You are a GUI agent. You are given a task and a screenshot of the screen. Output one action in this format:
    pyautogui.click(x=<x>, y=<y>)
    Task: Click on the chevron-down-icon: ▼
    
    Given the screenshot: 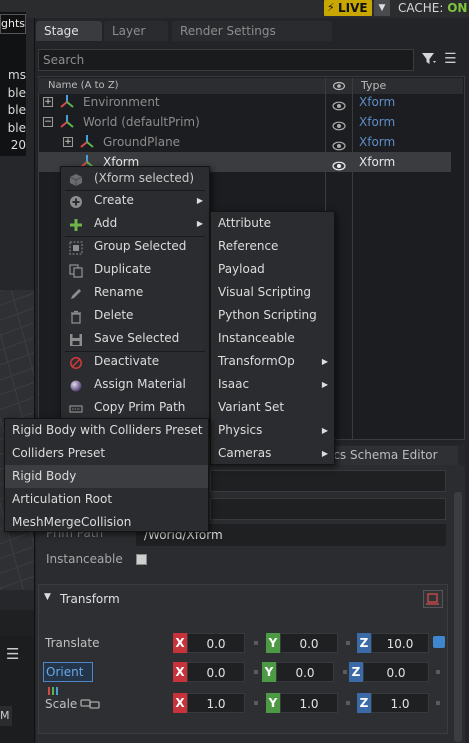 What is the action you would take?
    pyautogui.click(x=382, y=8)
    